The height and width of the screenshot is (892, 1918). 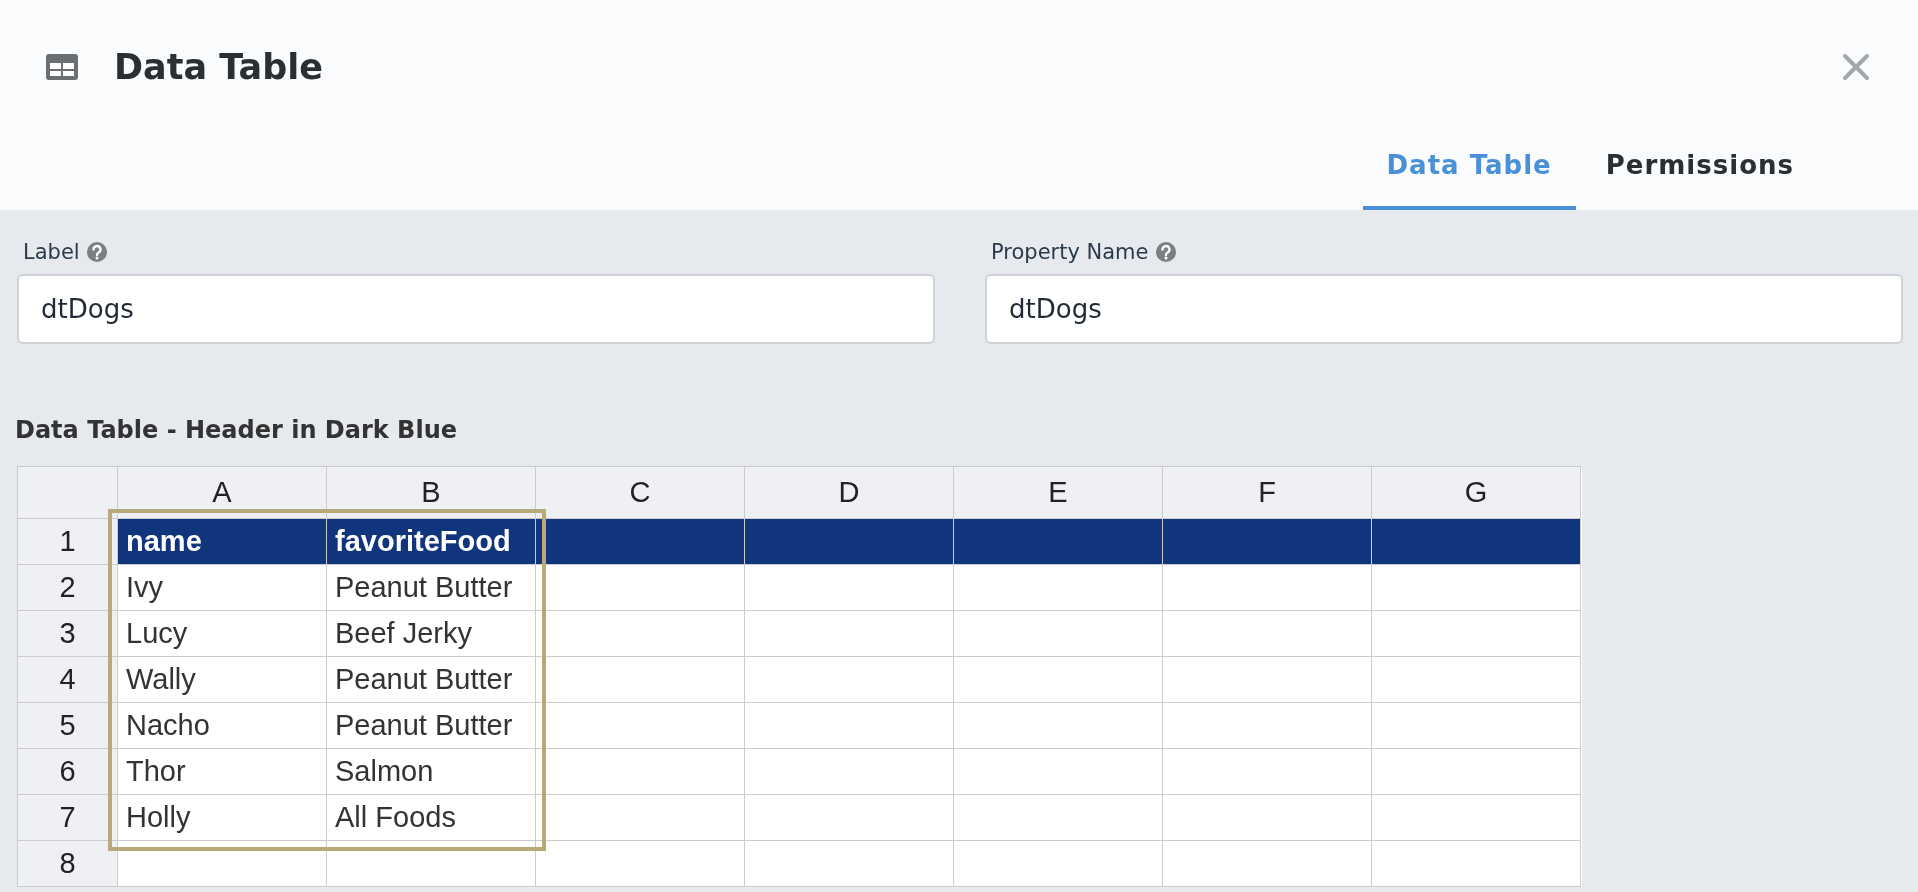 What do you see at coordinates (1699, 180) in the screenshot?
I see `tab: Permissions` at bounding box center [1699, 180].